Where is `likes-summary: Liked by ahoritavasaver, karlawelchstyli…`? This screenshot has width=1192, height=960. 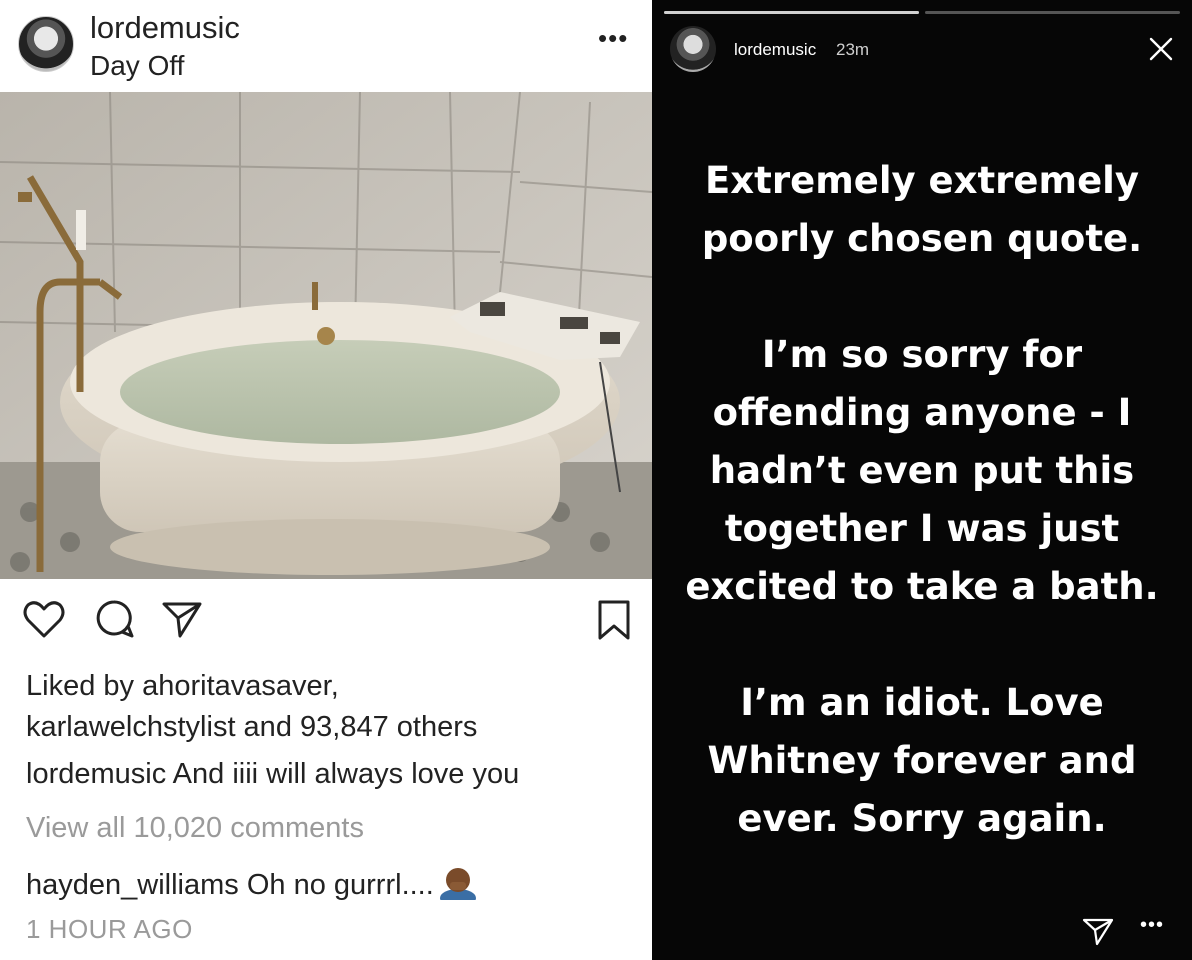
likes-summary: Liked by ahoritavasaver, karlawelchstyli… is located at coordinates (331, 707).